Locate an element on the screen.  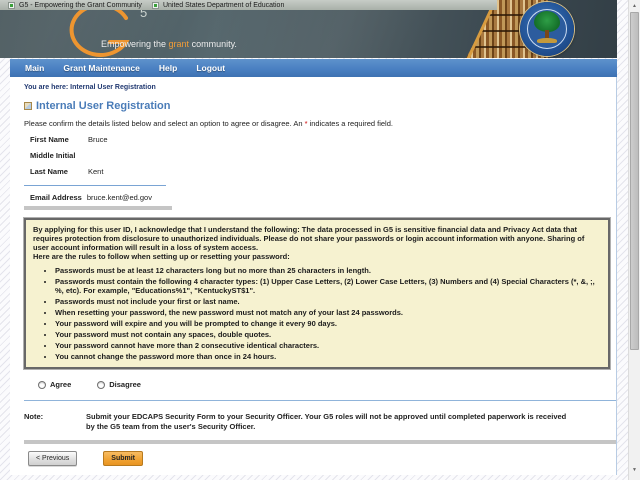
last-name-value: Kent is located at coordinates (96, 171).